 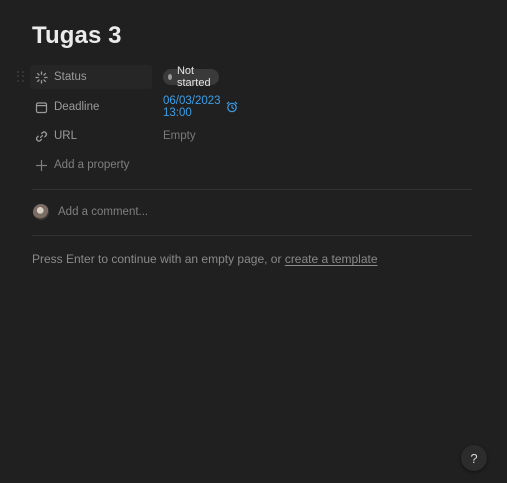 I want to click on property-value-url: Empty, so click(x=179, y=136).